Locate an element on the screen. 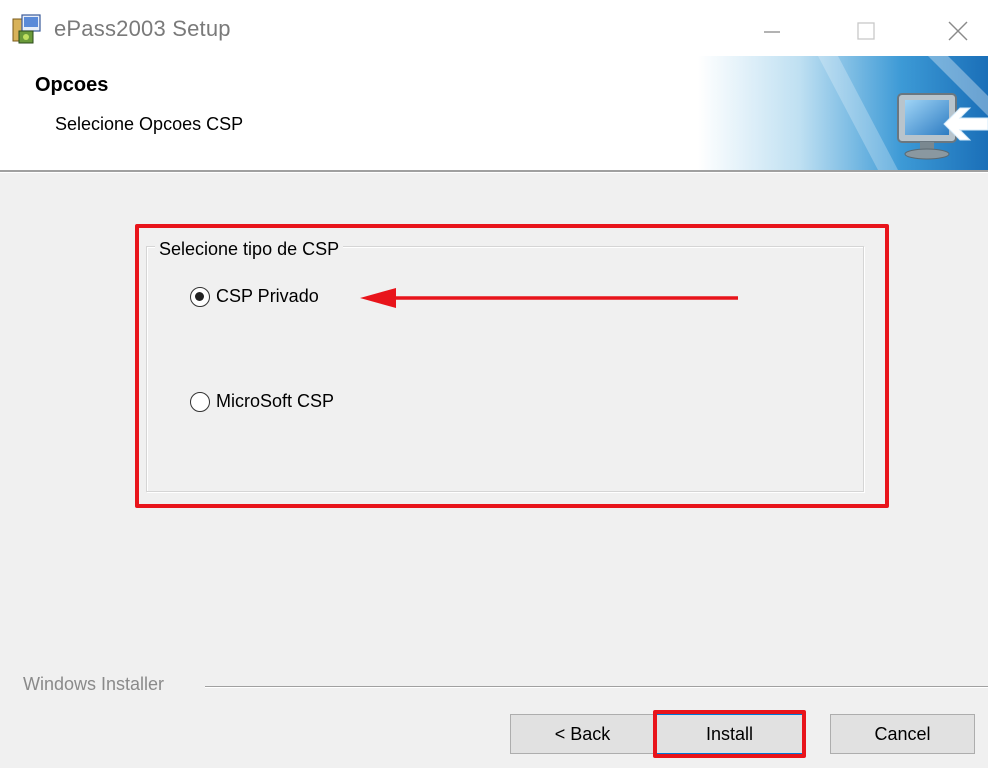  cancel-button: Cancel is located at coordinates (902, 734).